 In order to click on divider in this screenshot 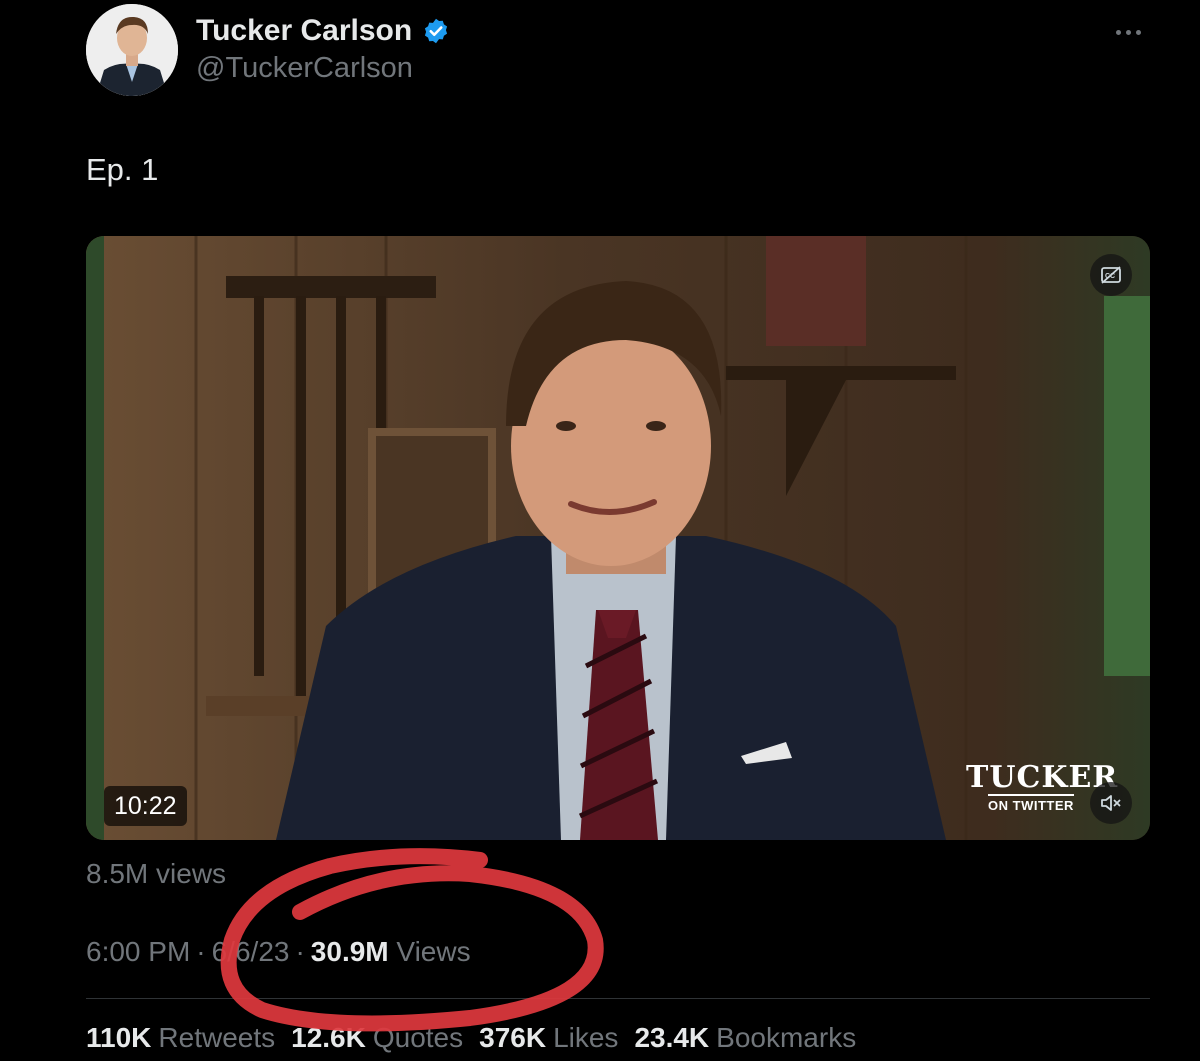, I will do `click(618, 998)`.